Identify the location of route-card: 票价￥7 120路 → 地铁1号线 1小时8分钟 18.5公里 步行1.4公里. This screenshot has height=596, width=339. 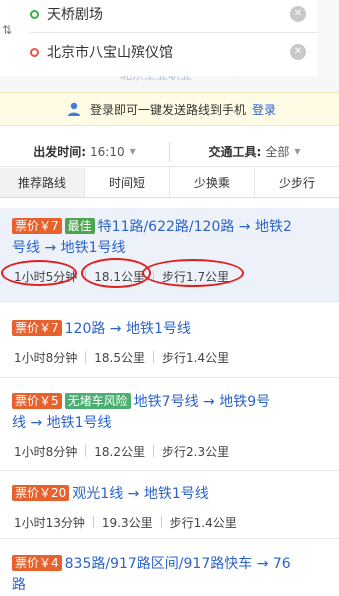
(169, 344).